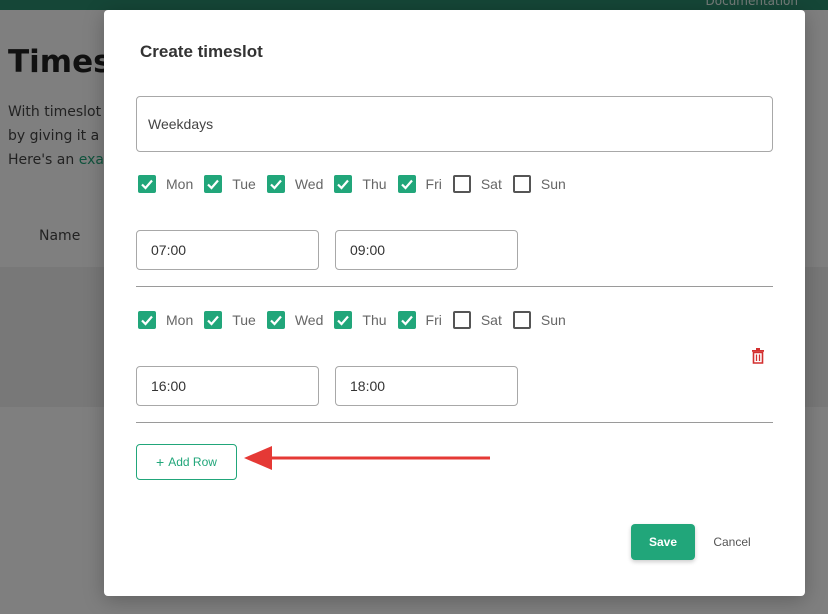 Image resolution: width=828 pixels, height=614 pixels. I want to click on plus-icon: +, so click(160, 462).